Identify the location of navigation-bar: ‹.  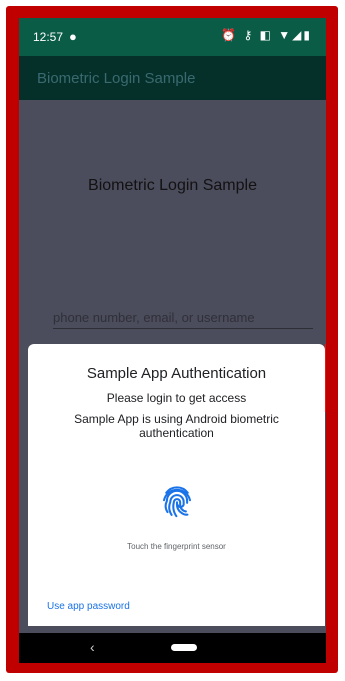
(172, 648).